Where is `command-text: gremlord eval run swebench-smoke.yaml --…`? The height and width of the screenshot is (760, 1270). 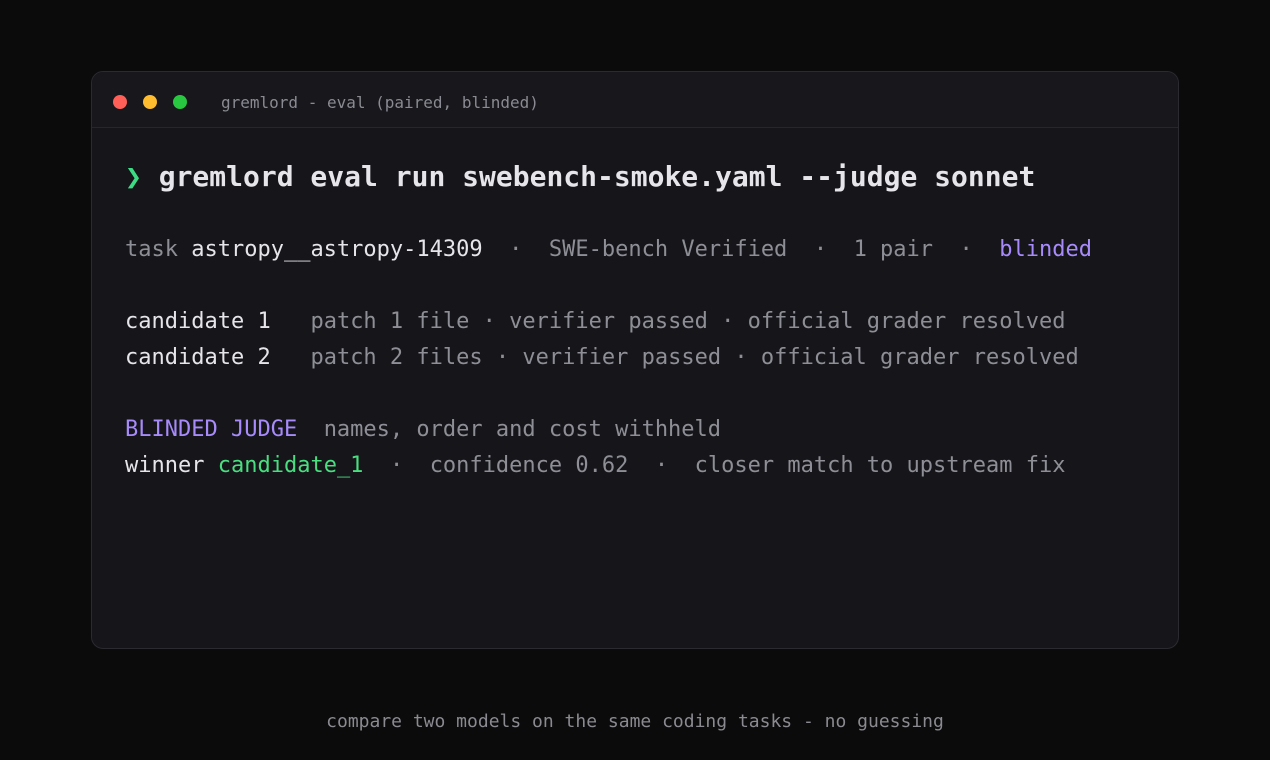 command-text: gremlord eval run swebench-smoke.yaml --… is located at coordinates (597, 176).